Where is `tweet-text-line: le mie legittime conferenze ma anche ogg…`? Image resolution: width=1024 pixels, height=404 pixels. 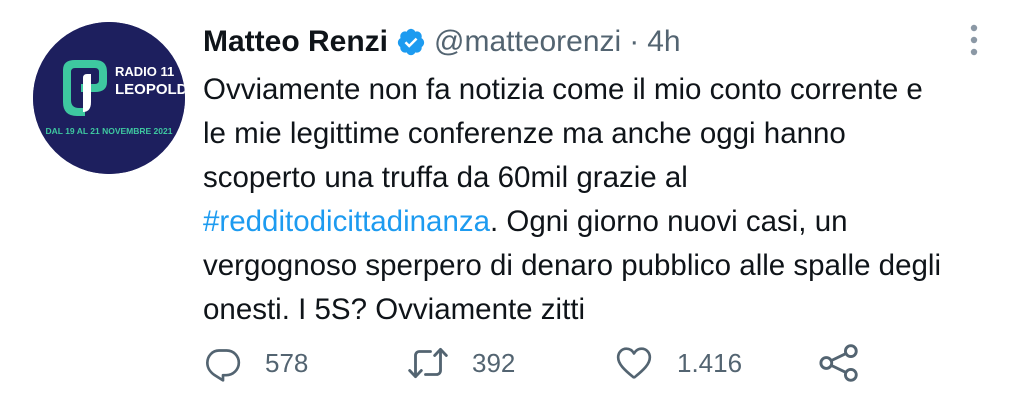 tweet-text-line: le mie legittime conferenze ma anche ogg… is located at coordinates (524, 133).